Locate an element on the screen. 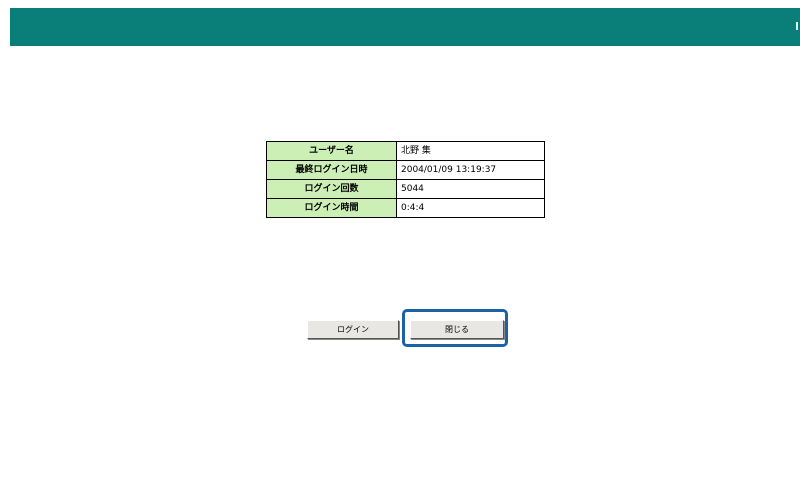 This screenshot has width=800, height=493. table-row: ユーザー名 北野 集 is located at coordinates (405, 151).